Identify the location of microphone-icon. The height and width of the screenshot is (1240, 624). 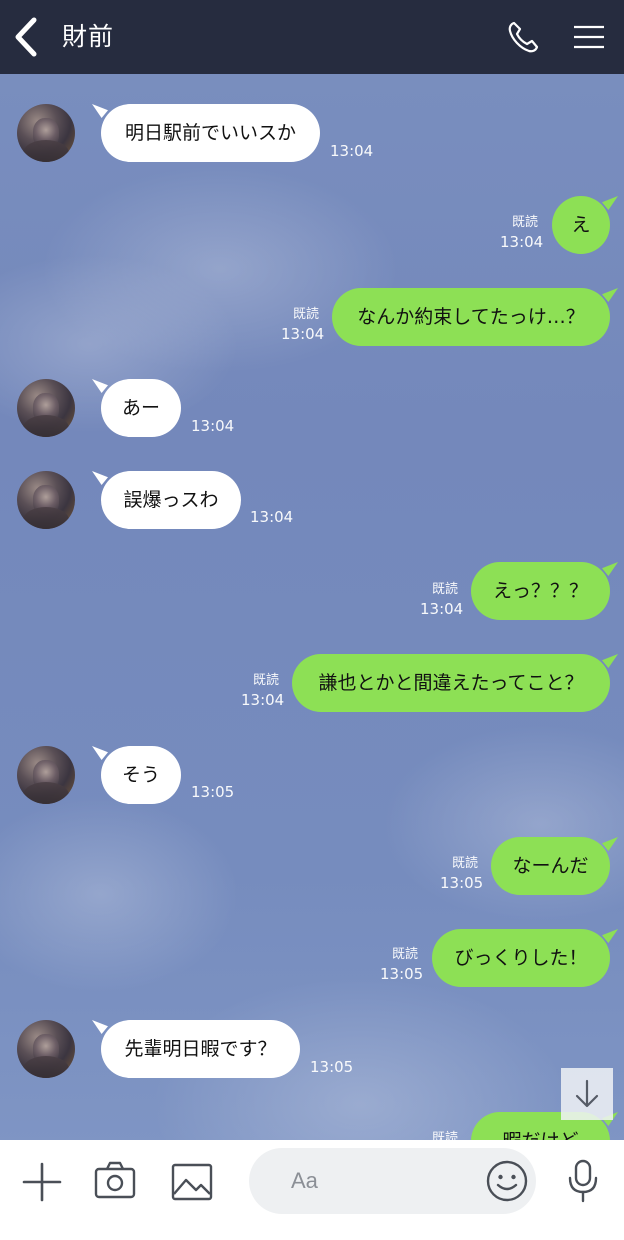
(583, 1181).